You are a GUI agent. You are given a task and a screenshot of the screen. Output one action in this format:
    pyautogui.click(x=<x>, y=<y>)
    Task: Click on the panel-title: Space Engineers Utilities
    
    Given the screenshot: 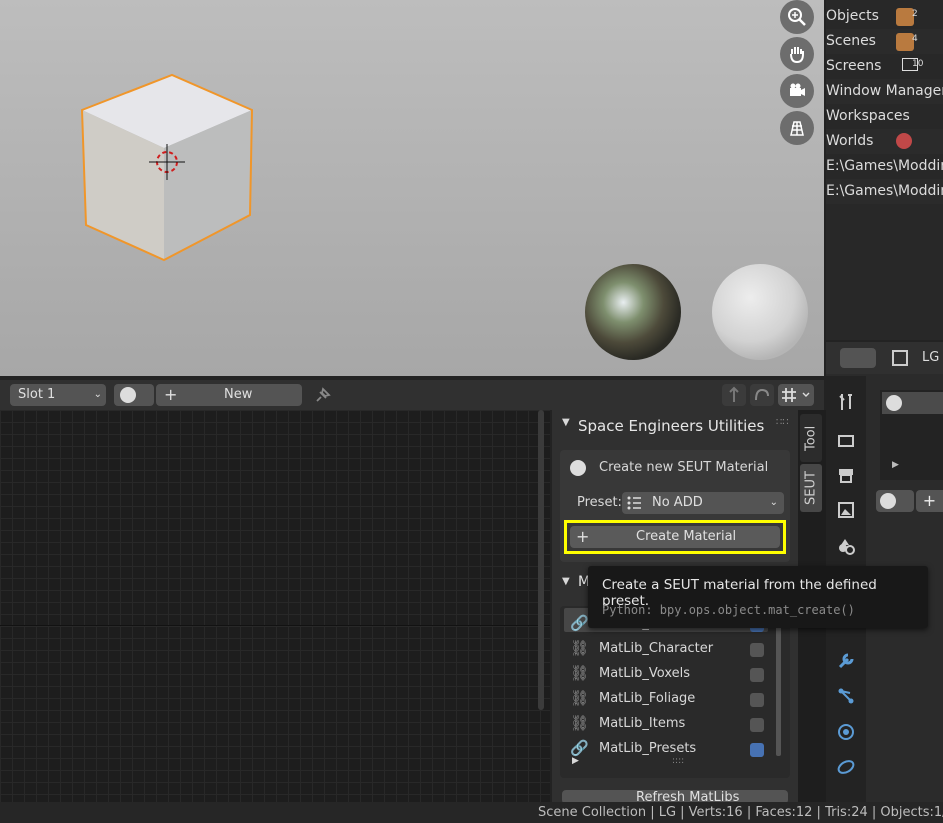 What is the action you would take?
    pyautogui.click(x=671, y=426)
    